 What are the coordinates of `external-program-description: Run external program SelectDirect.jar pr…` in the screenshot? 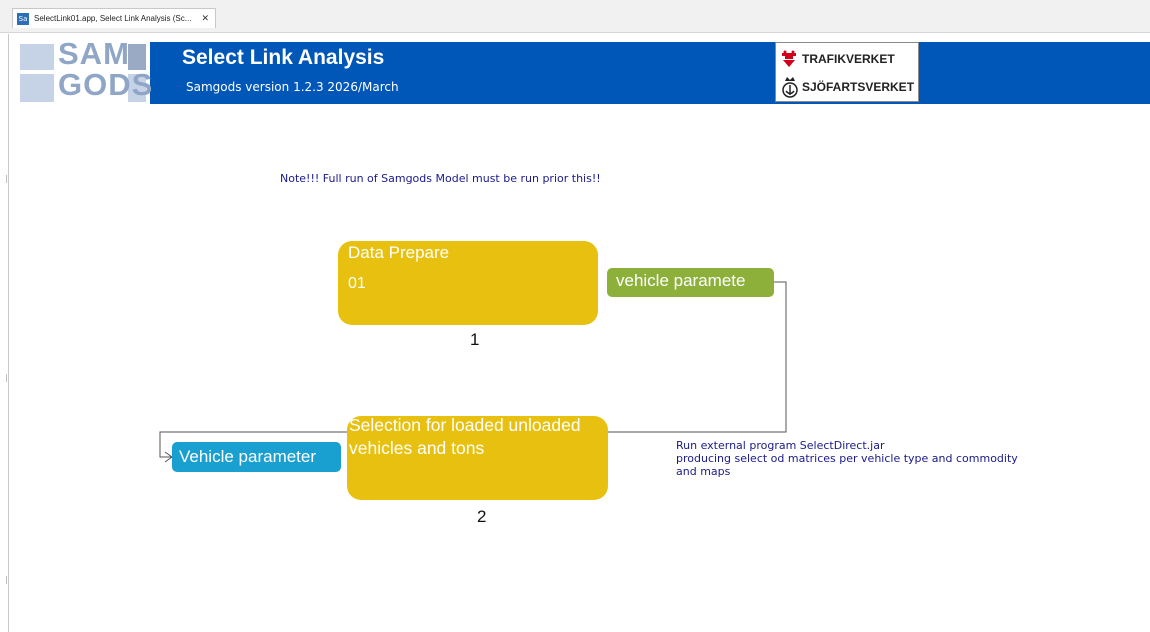 It's located at (847, 458).